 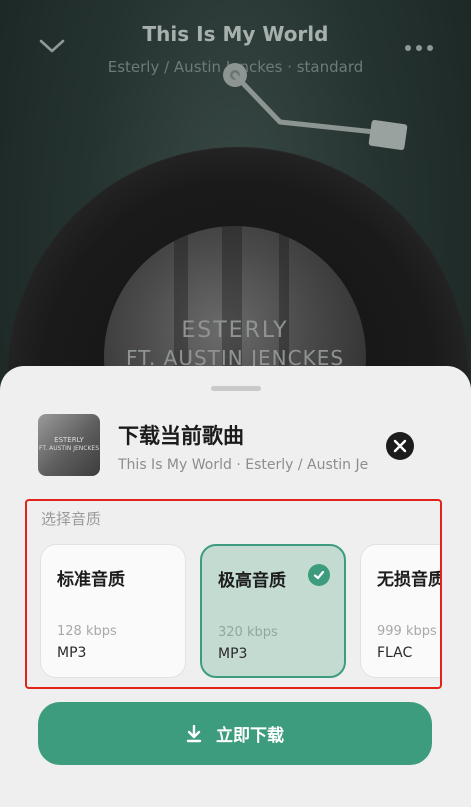 What do you see at coordinates (273, 611) in the screenshot?
I see `quality-card-high: 极高音质 320 kbps MP3` at bounding box center [273, 611].